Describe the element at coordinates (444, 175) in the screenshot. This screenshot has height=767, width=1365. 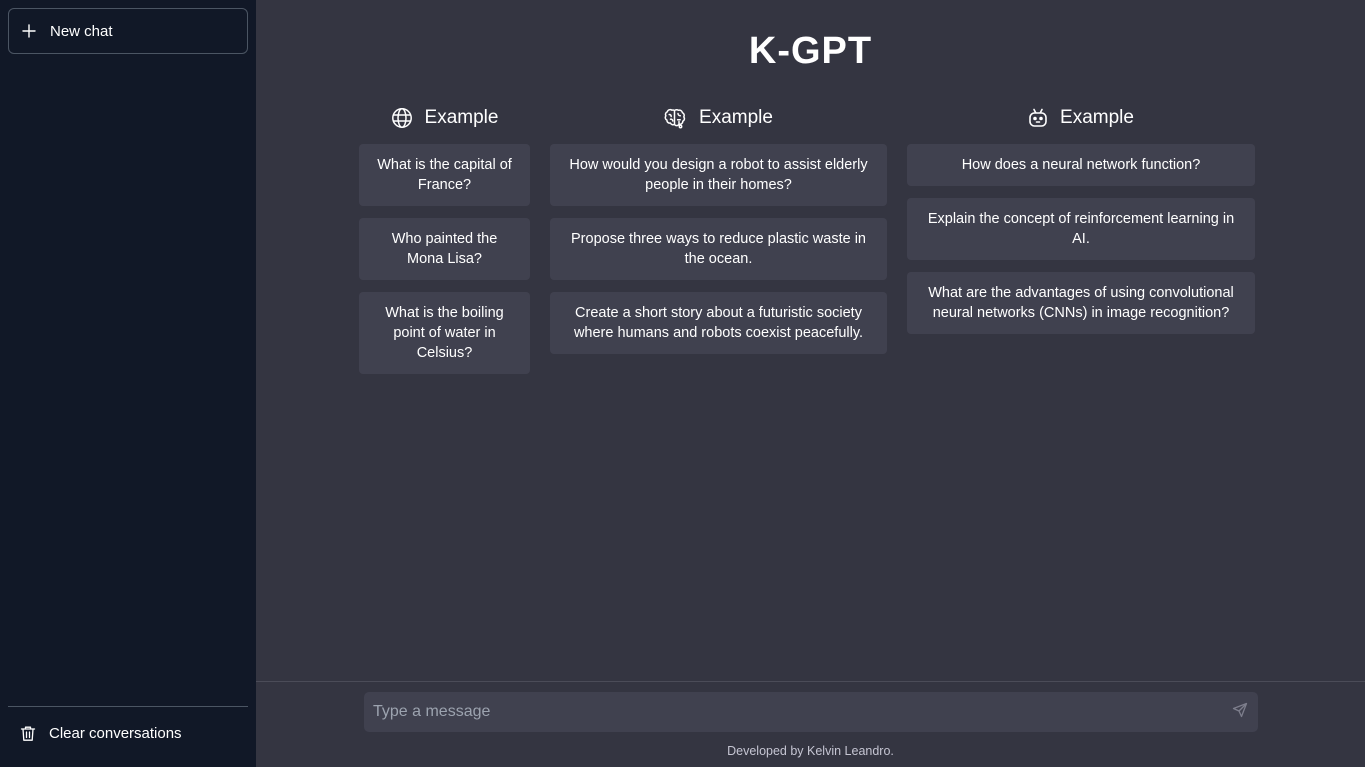
I see `example-card: What is the capital of France?` at that location.